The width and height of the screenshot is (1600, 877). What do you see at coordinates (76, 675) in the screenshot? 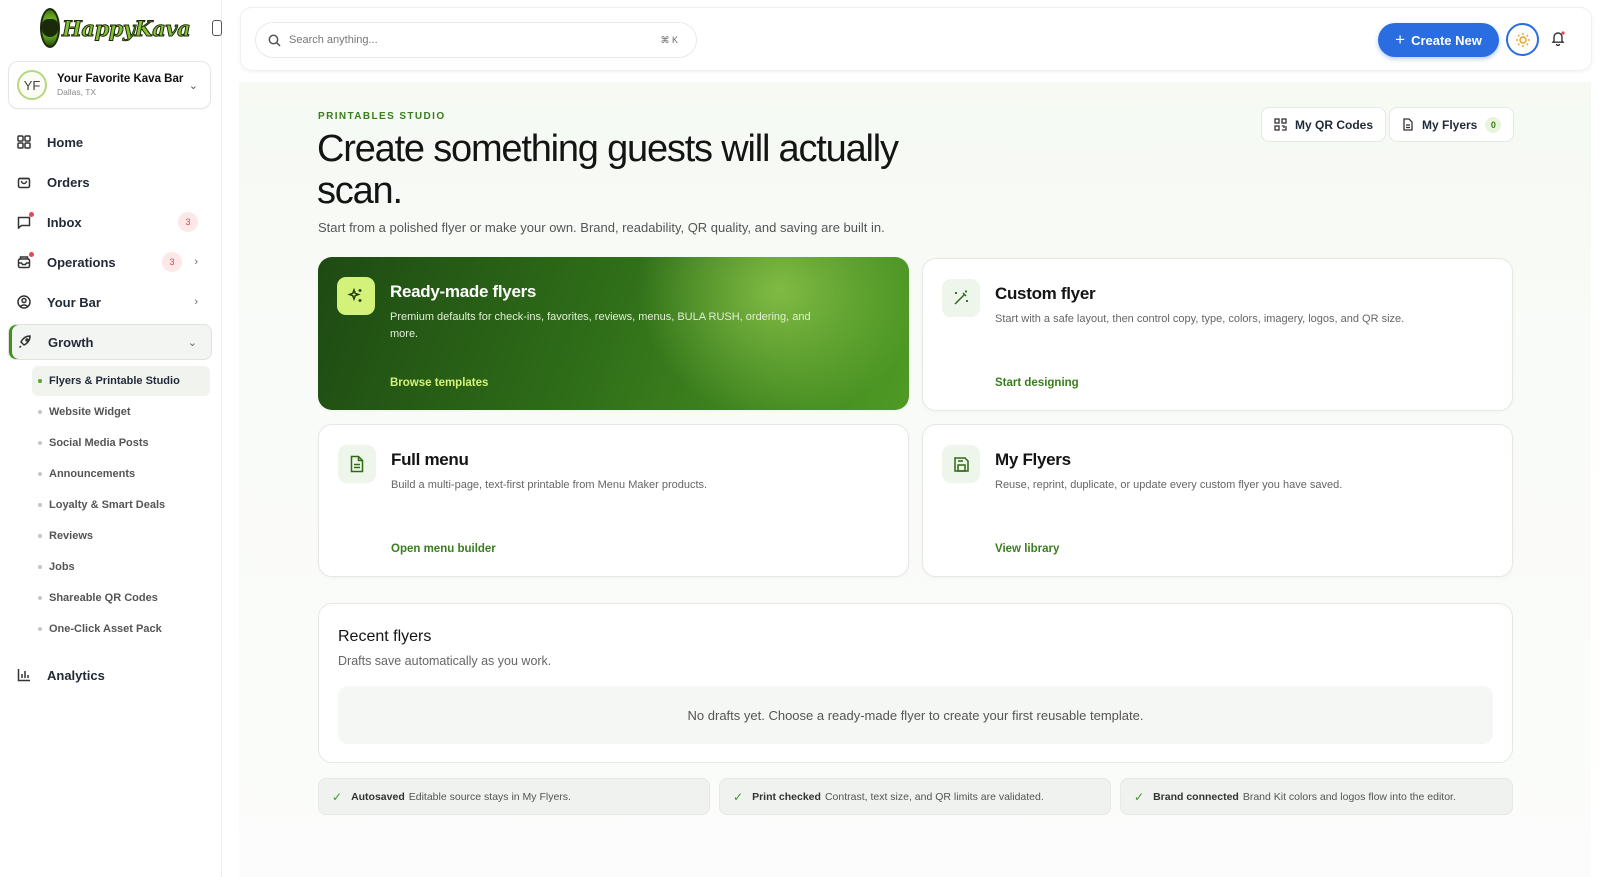
I see `sidebar-item-label: Analytics` at bounding box center [76, 675].